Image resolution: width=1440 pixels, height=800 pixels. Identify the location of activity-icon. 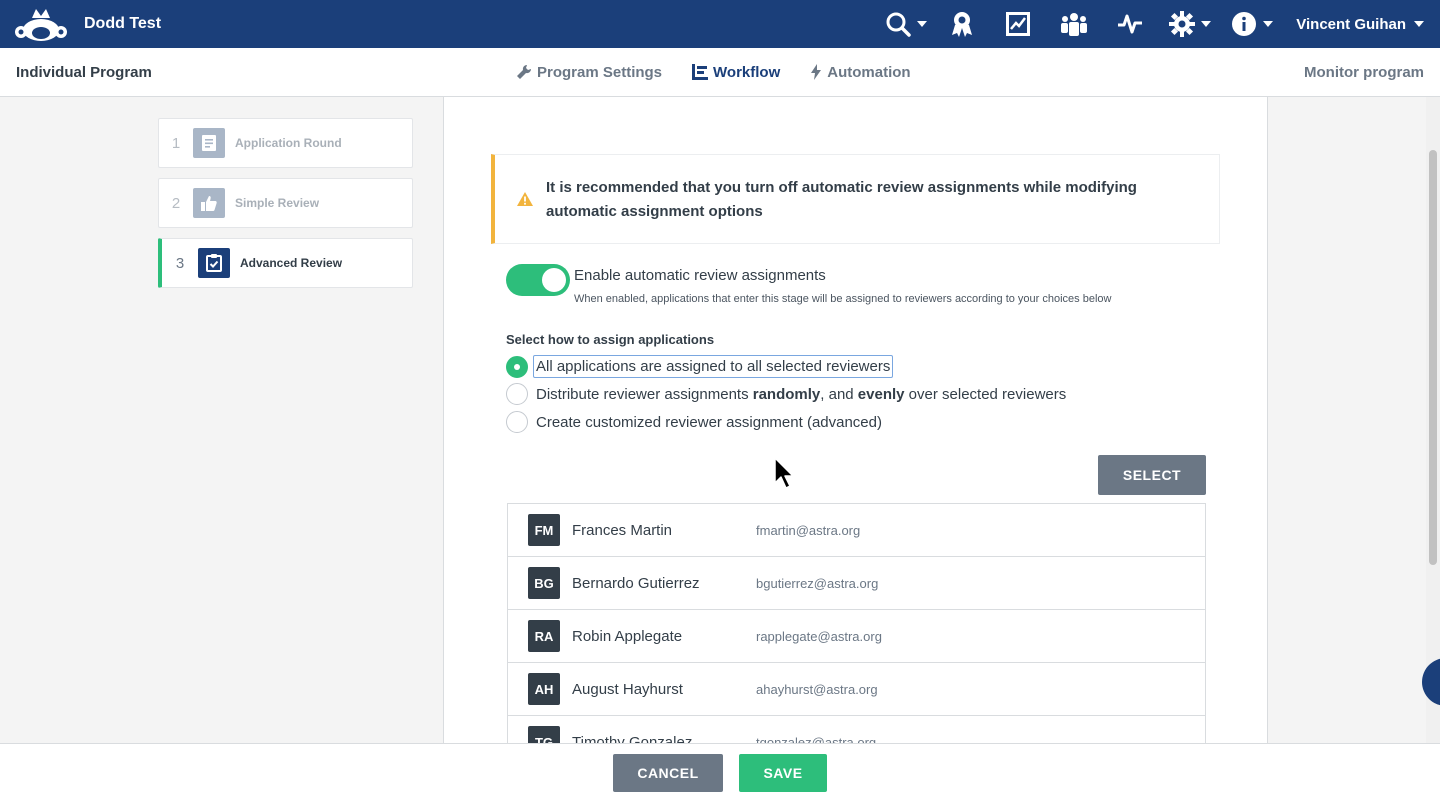
(1130, 24).